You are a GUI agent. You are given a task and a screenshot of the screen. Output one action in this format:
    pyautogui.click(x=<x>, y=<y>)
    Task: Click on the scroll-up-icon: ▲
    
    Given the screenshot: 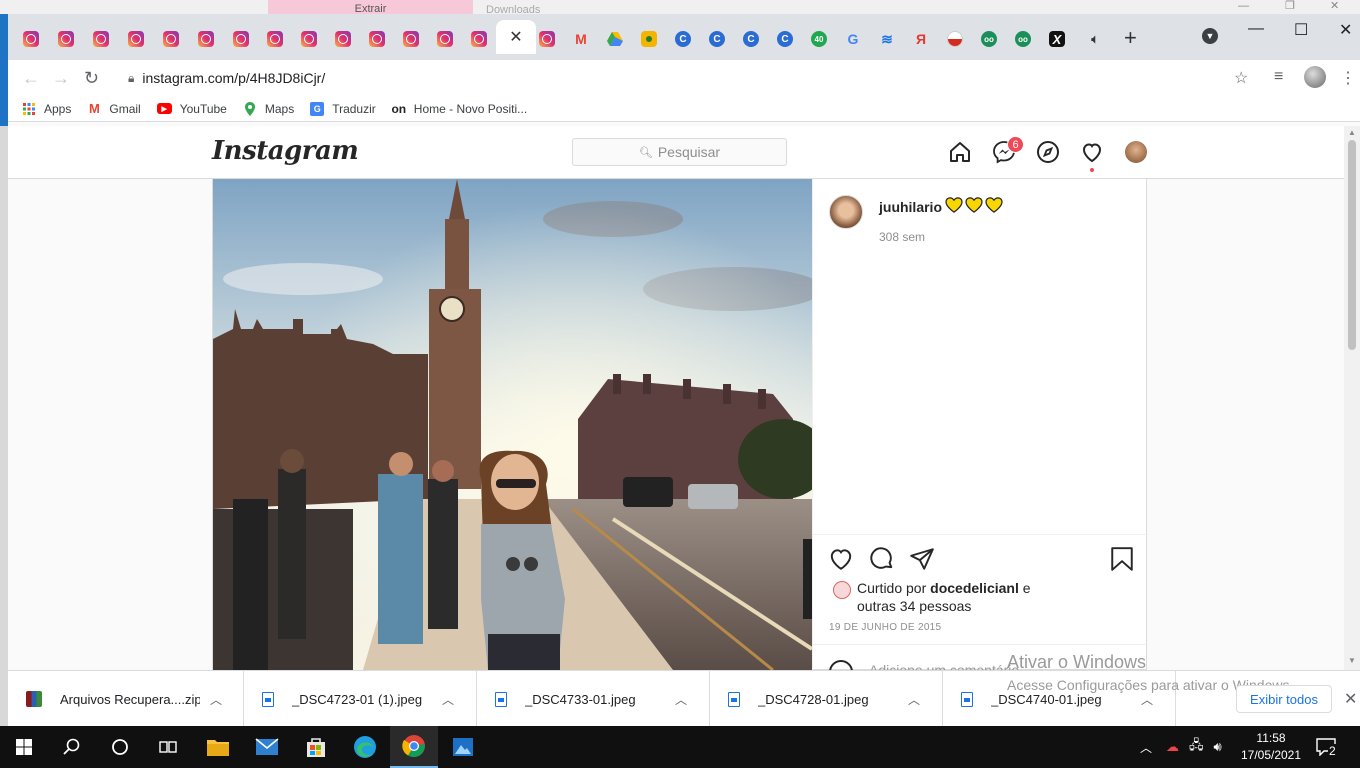 What is the action you would take?
    pyautogui.click(x=1352, y=132)
    